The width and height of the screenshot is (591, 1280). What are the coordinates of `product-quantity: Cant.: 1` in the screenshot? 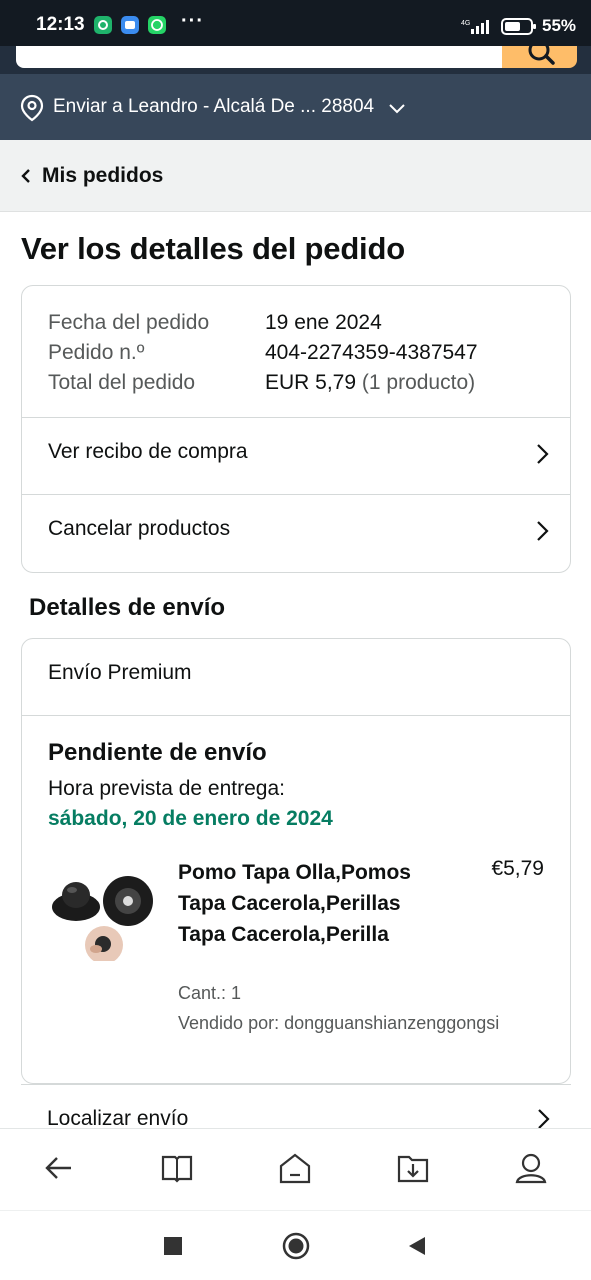 It's located at (210, 993).